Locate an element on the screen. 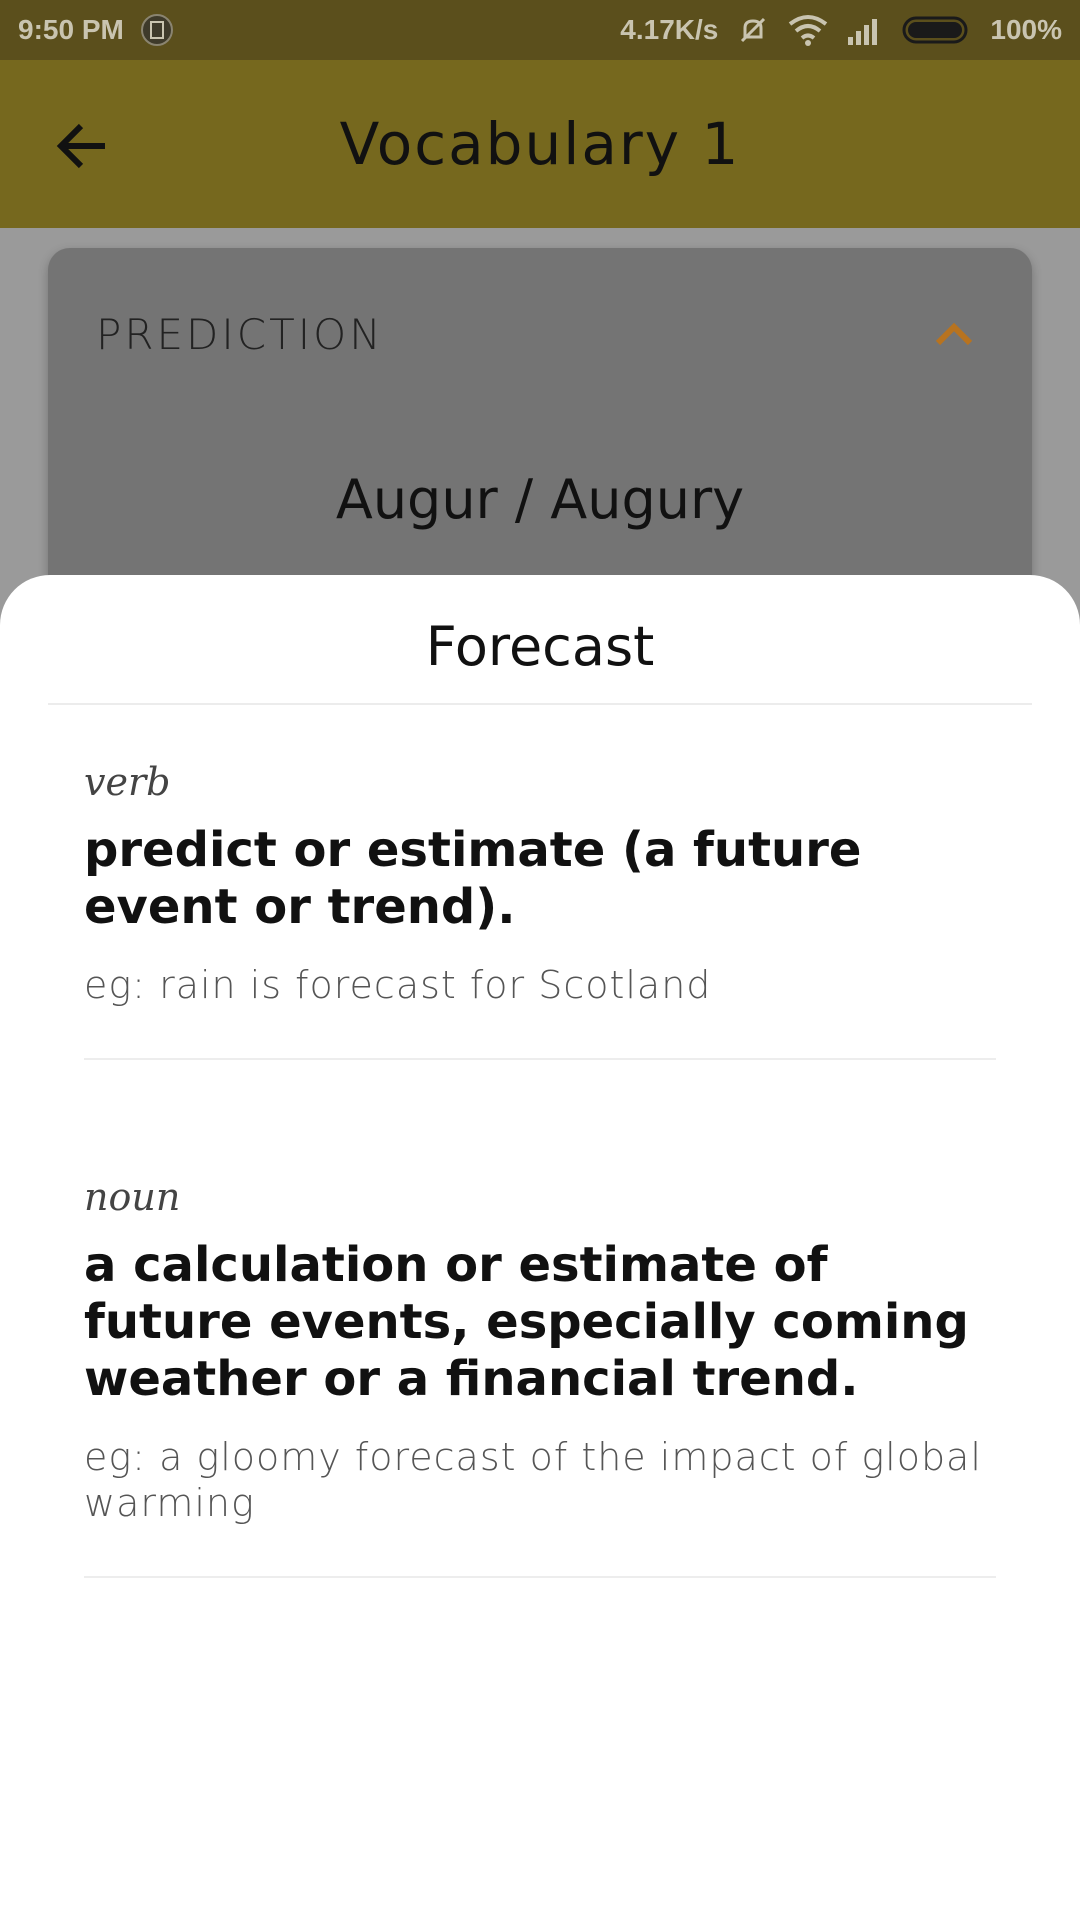  wifi-icon is located at coordinates (808, 30).